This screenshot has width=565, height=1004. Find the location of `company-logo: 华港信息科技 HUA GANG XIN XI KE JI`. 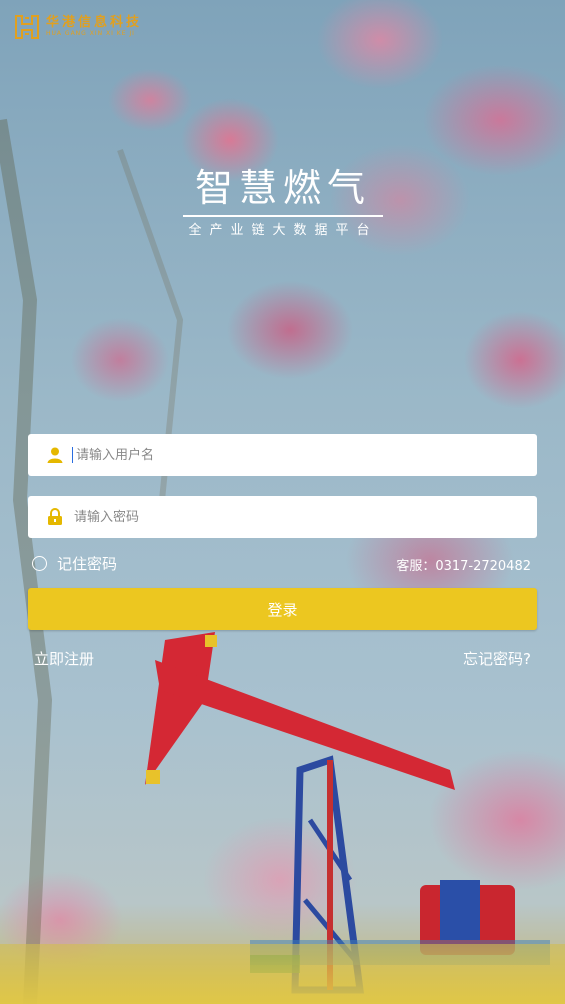

company-logo: 华港信息科技 HUA GANG XIN XI KE JI is located at coordinates (78, 27).